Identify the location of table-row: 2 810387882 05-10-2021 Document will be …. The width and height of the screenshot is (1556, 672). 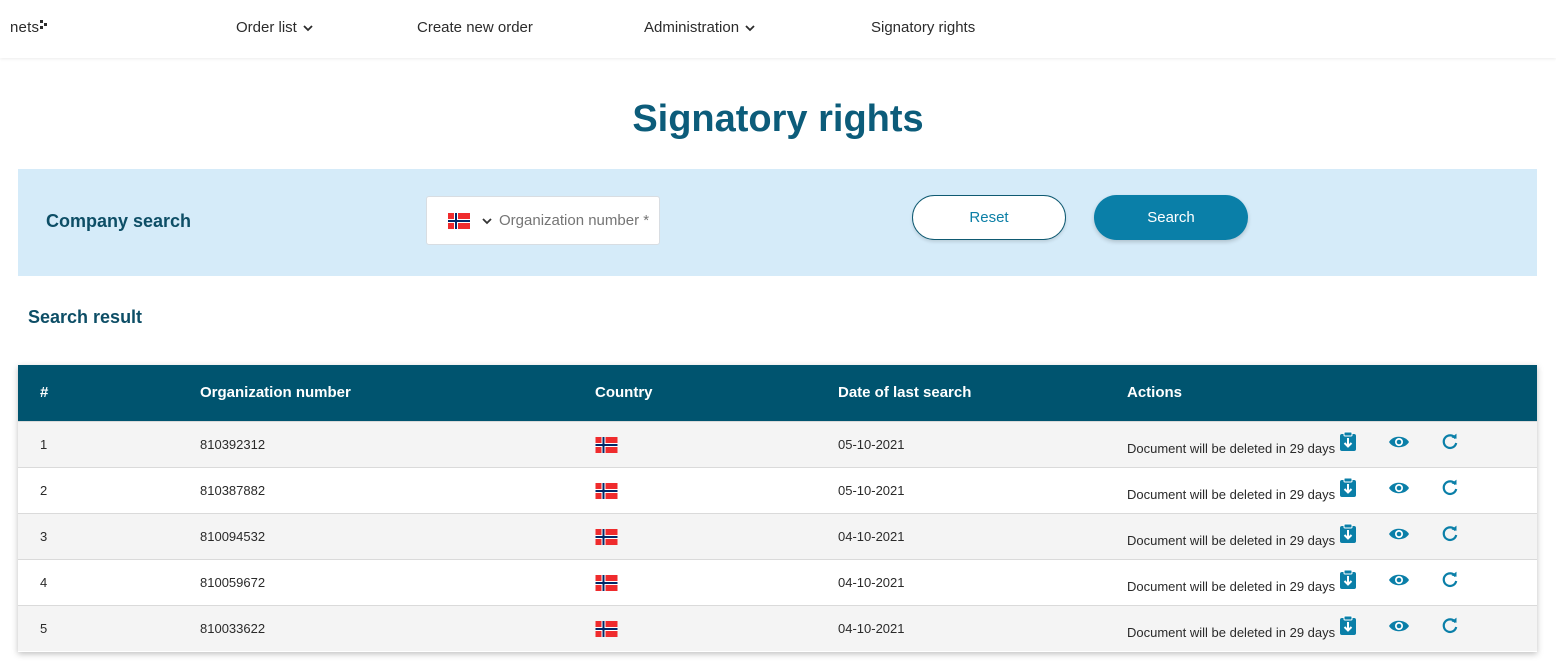
(777, 490).